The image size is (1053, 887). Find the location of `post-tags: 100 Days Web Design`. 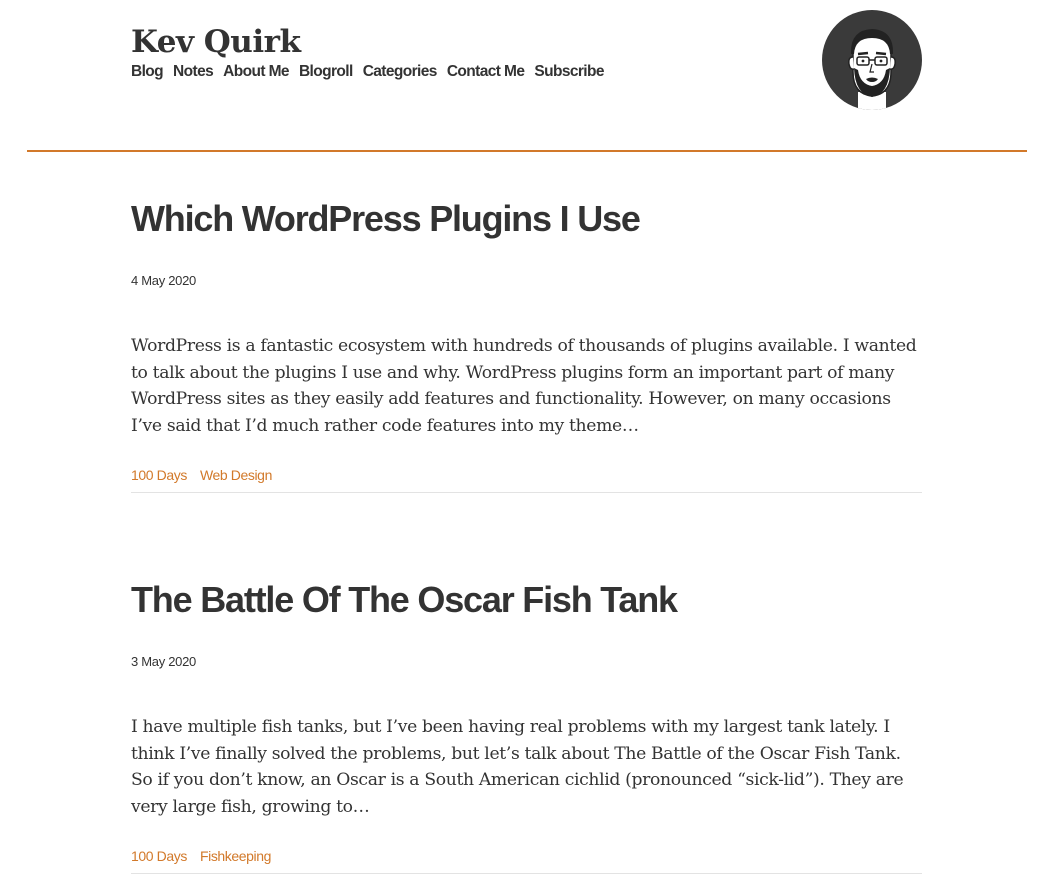

post-tags: 100 Days Web Design is located at coordinates (208, 475).